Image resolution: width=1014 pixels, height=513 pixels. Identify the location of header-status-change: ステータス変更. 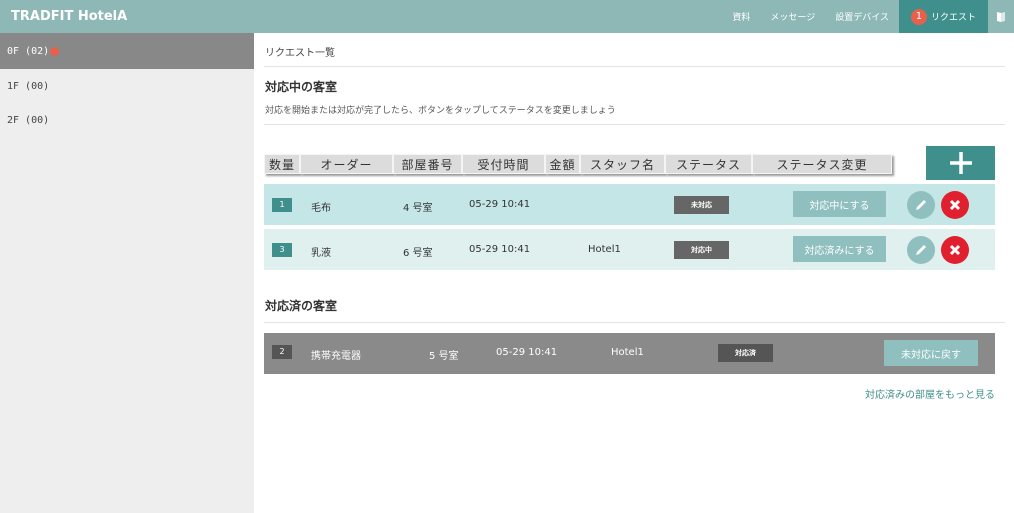
(822, 164).